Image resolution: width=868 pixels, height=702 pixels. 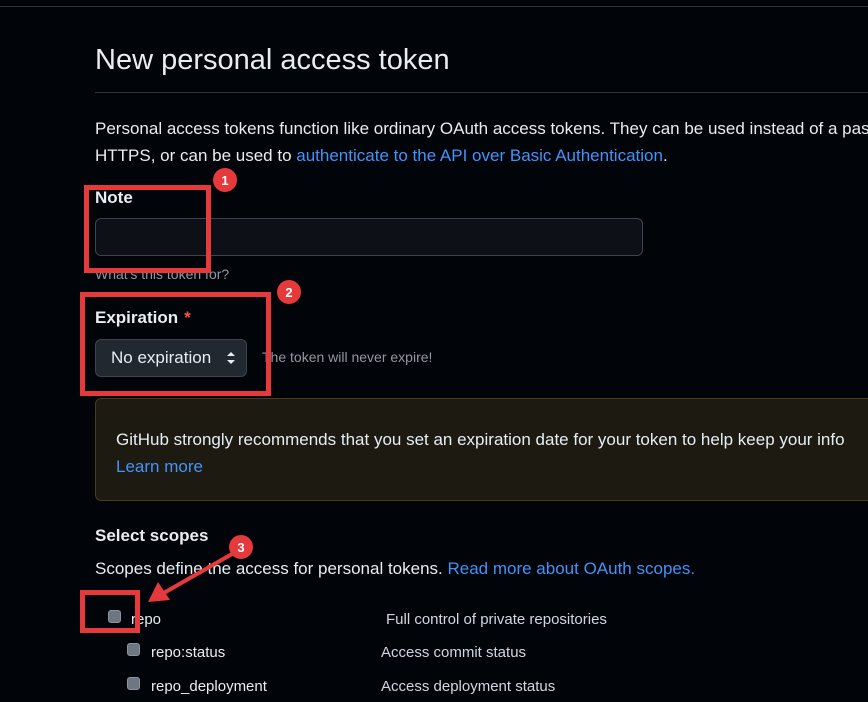 What do you see at coordinates (175, 344) in the screenshot?
I see `annotation-box-expiration` at bounding box center [175, 344].